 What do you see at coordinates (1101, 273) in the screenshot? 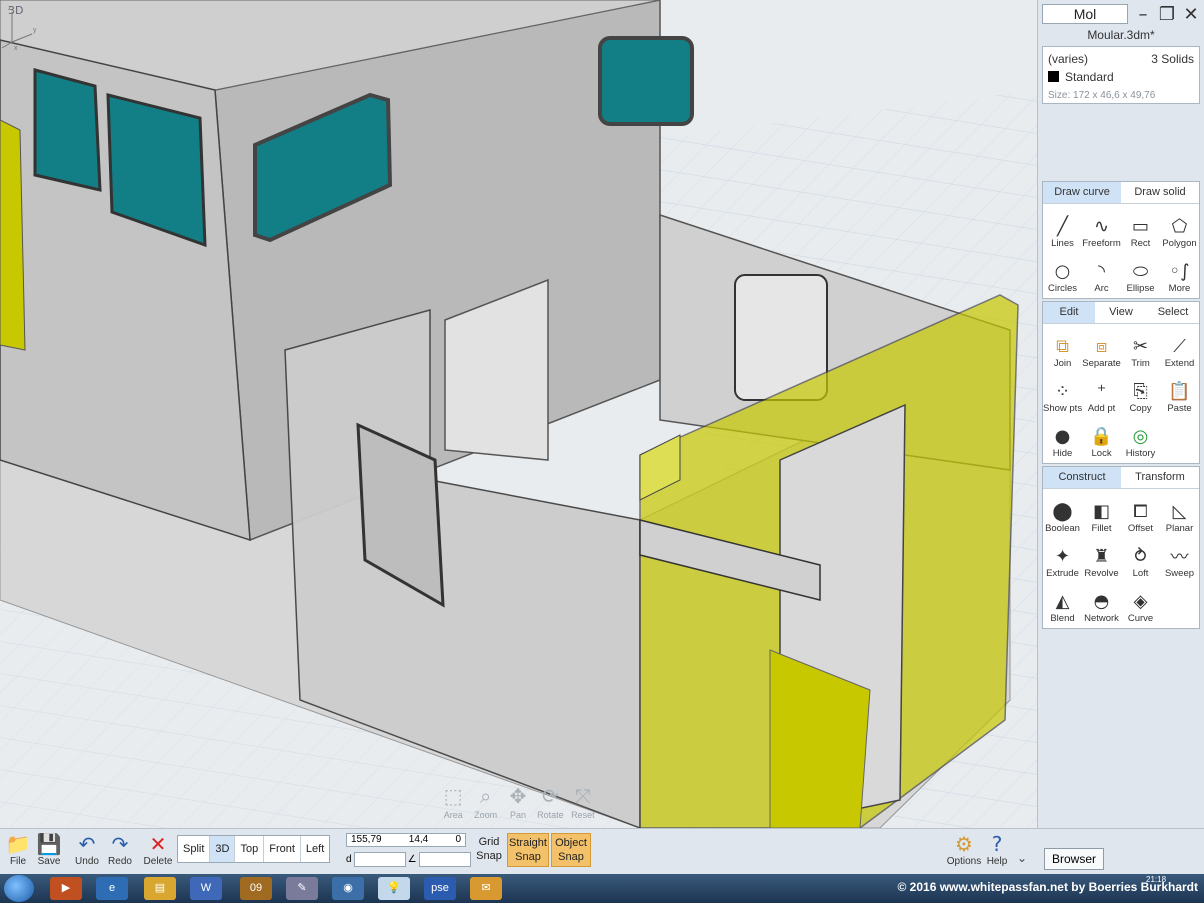
I see `arc-tool: ◝ Arc` at bounding box center [1101, 273].